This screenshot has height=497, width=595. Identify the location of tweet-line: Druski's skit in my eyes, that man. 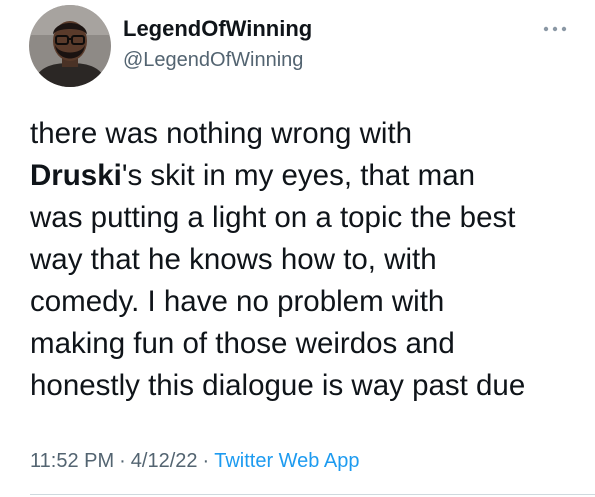
(302, 176).